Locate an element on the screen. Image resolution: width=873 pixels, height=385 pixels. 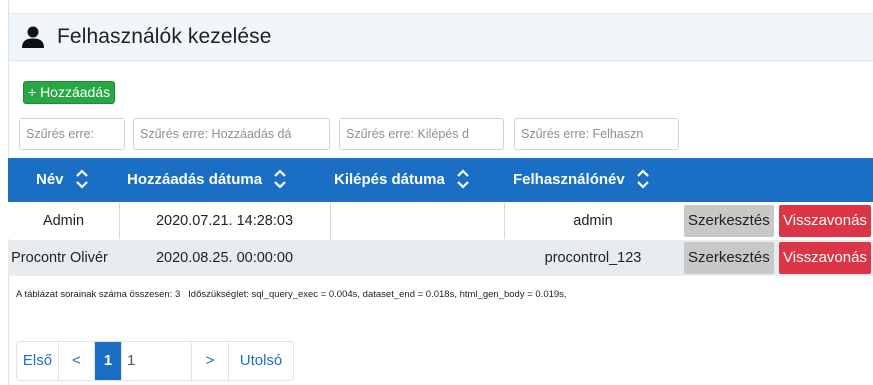
pagination: Első < 1 1 > Utolsó is located at coordinates (155, 361).